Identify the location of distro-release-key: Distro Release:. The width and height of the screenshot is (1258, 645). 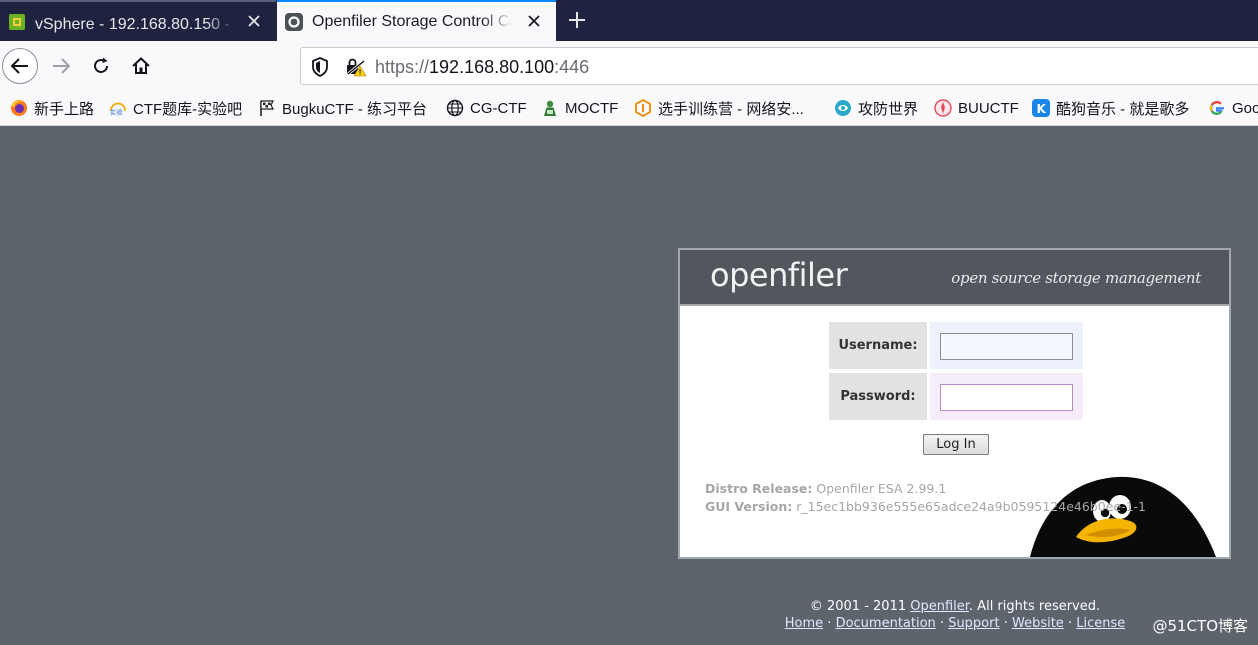
(759, 488).